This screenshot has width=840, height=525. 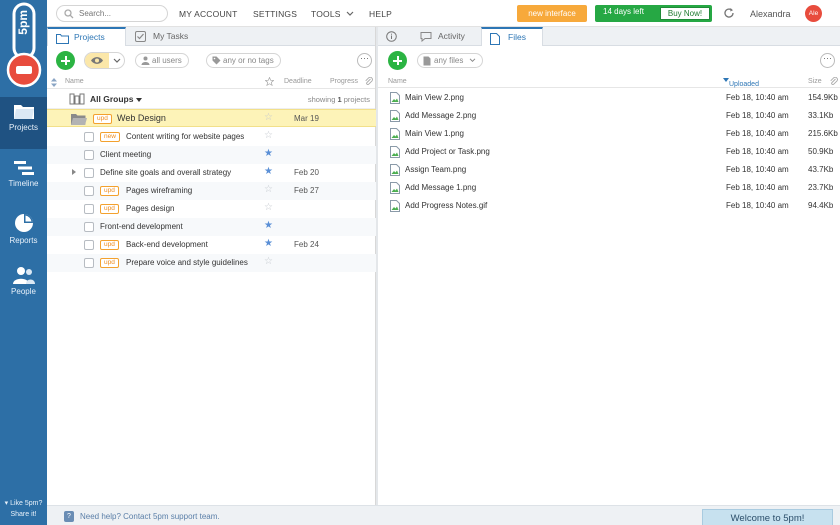 I want to click on project-name: Web Design, so click(x=141, y=118).